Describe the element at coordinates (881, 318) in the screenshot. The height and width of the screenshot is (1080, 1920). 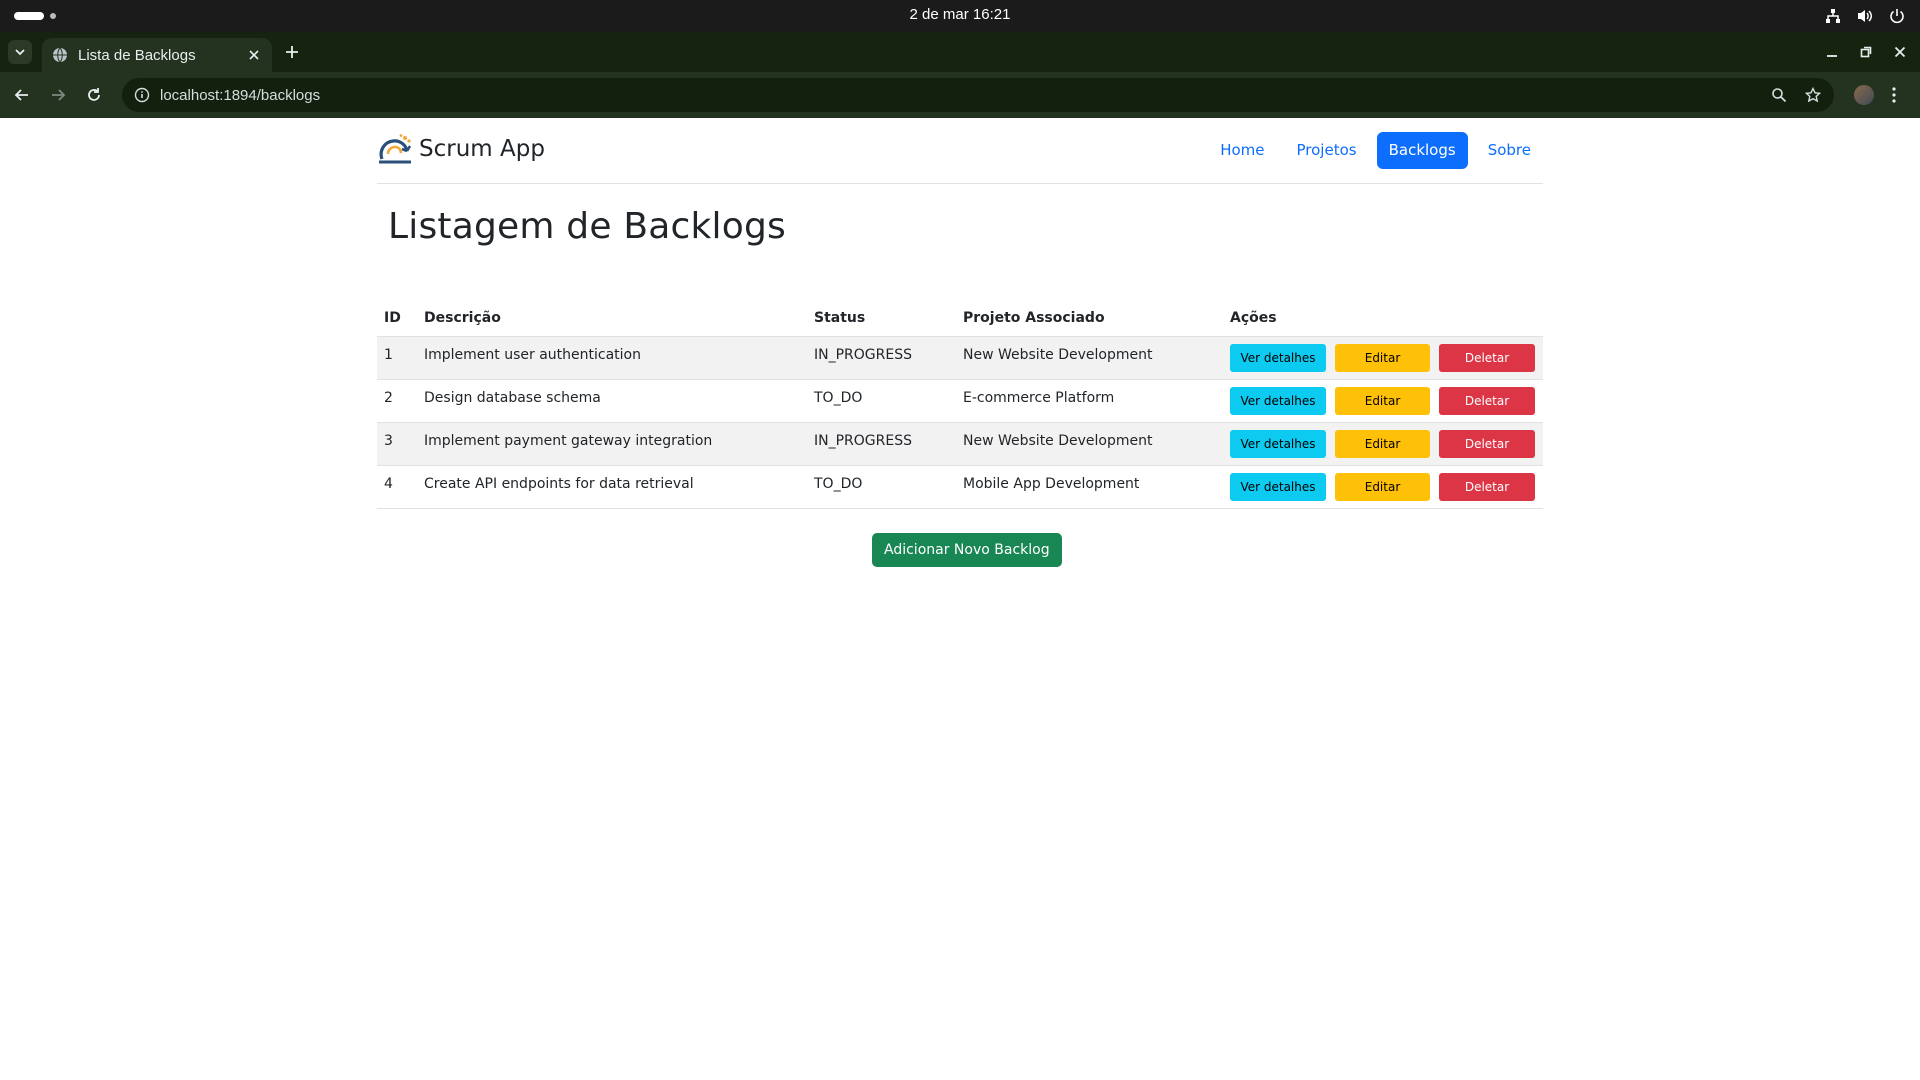
I see `column-header-status: Status` at that location.